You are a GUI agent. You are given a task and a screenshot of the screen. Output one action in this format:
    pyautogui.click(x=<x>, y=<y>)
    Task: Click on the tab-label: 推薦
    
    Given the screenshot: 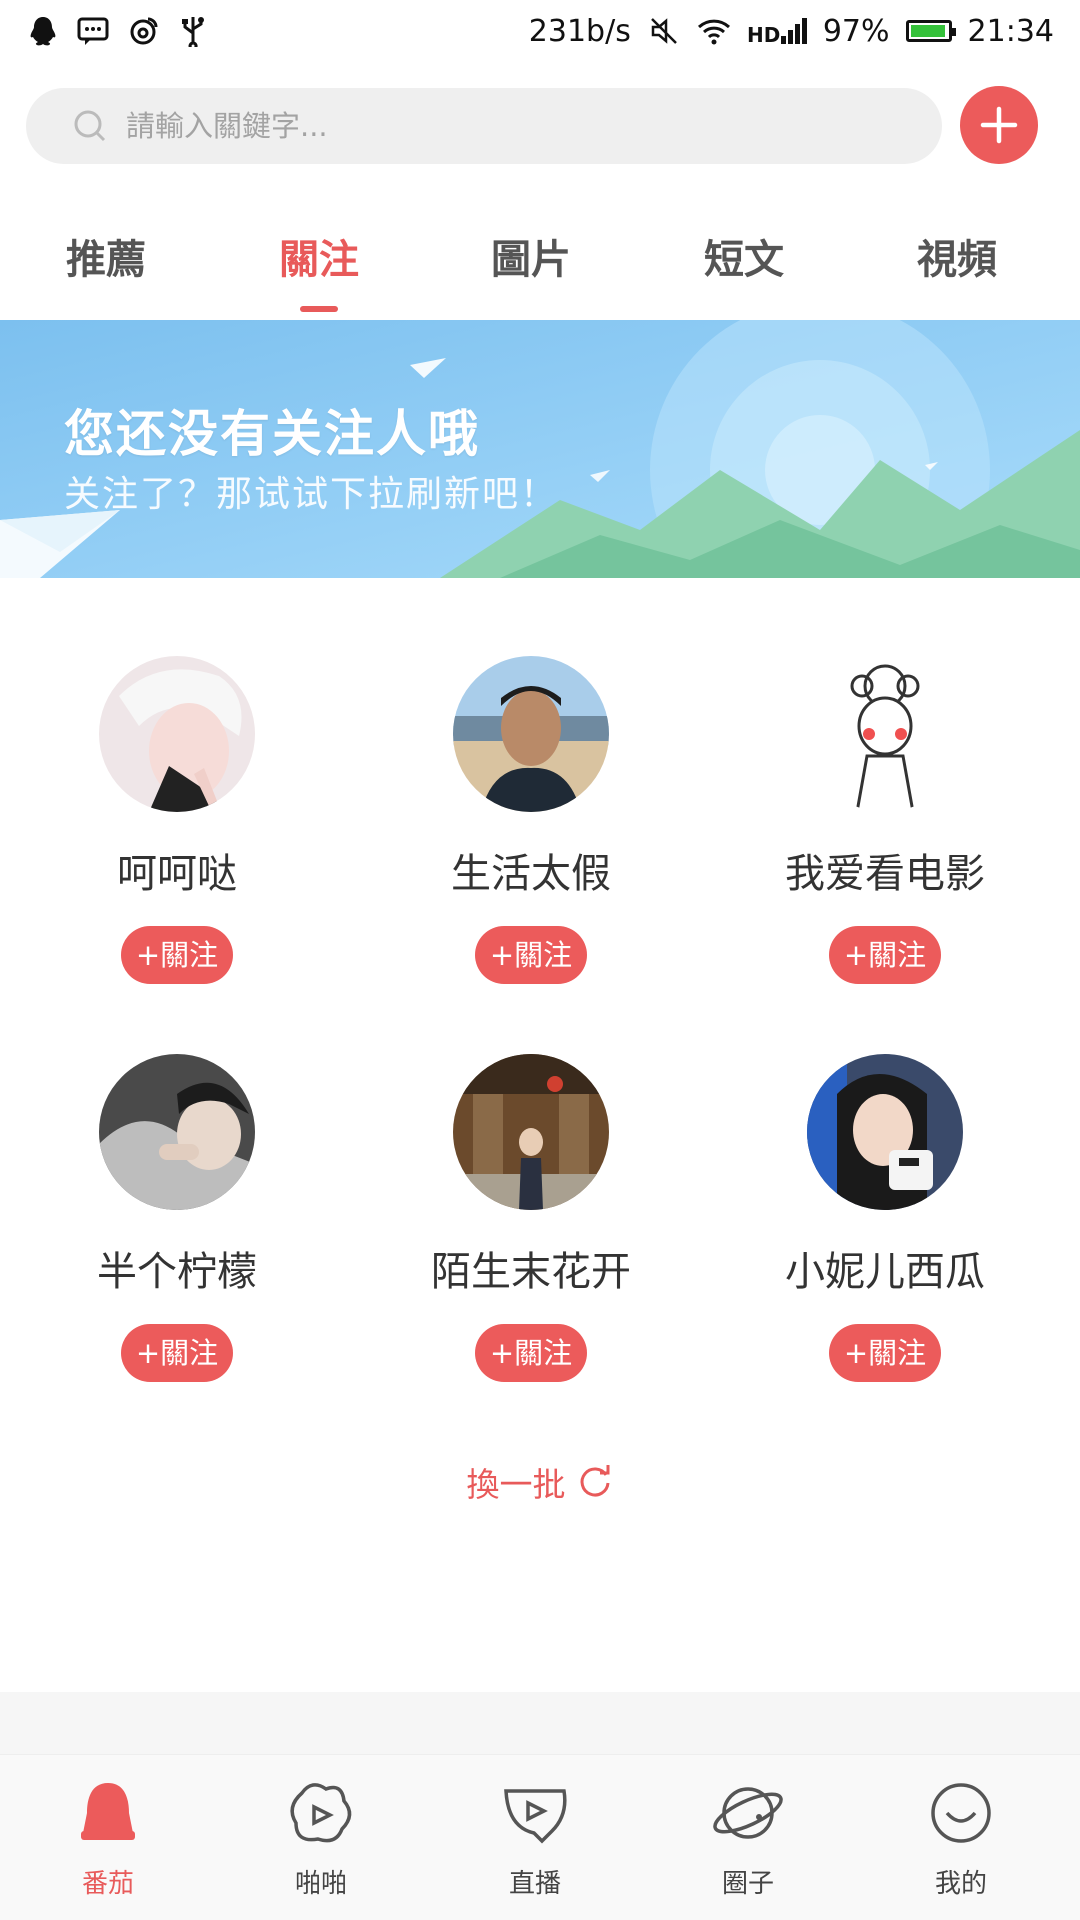 What is the action you would take?
    pyautogui.click(x=106, y=260)
    